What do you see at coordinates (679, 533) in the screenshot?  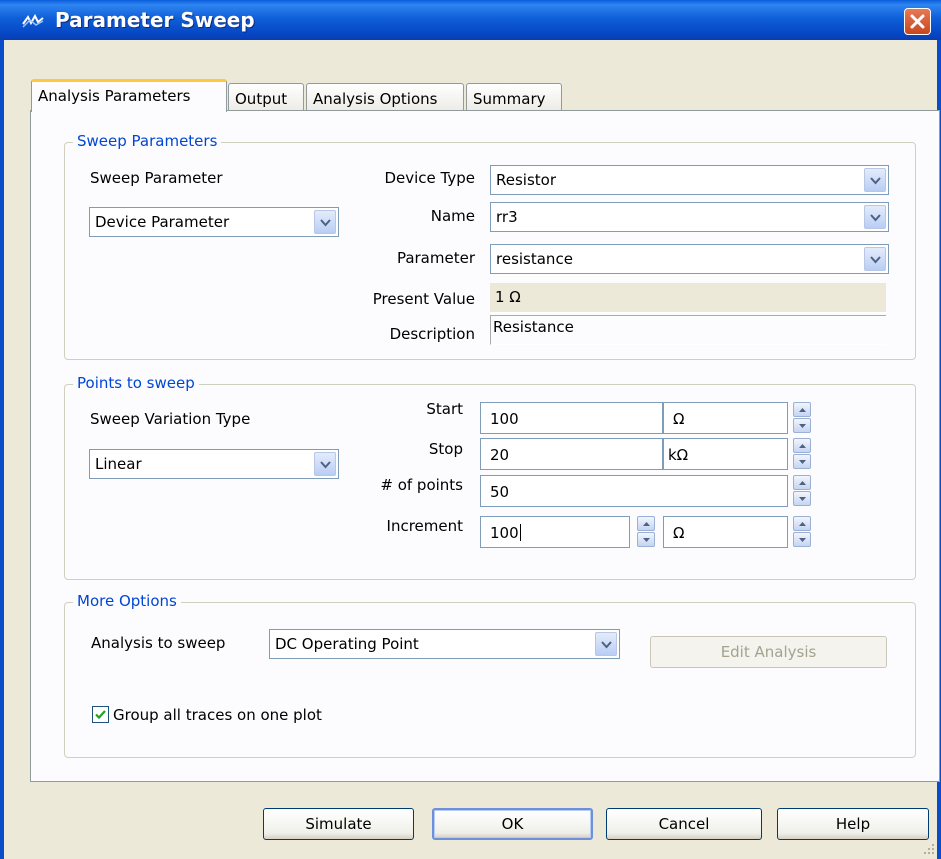 I see `increment-unit: Ω` at bounding box center [679, 533].